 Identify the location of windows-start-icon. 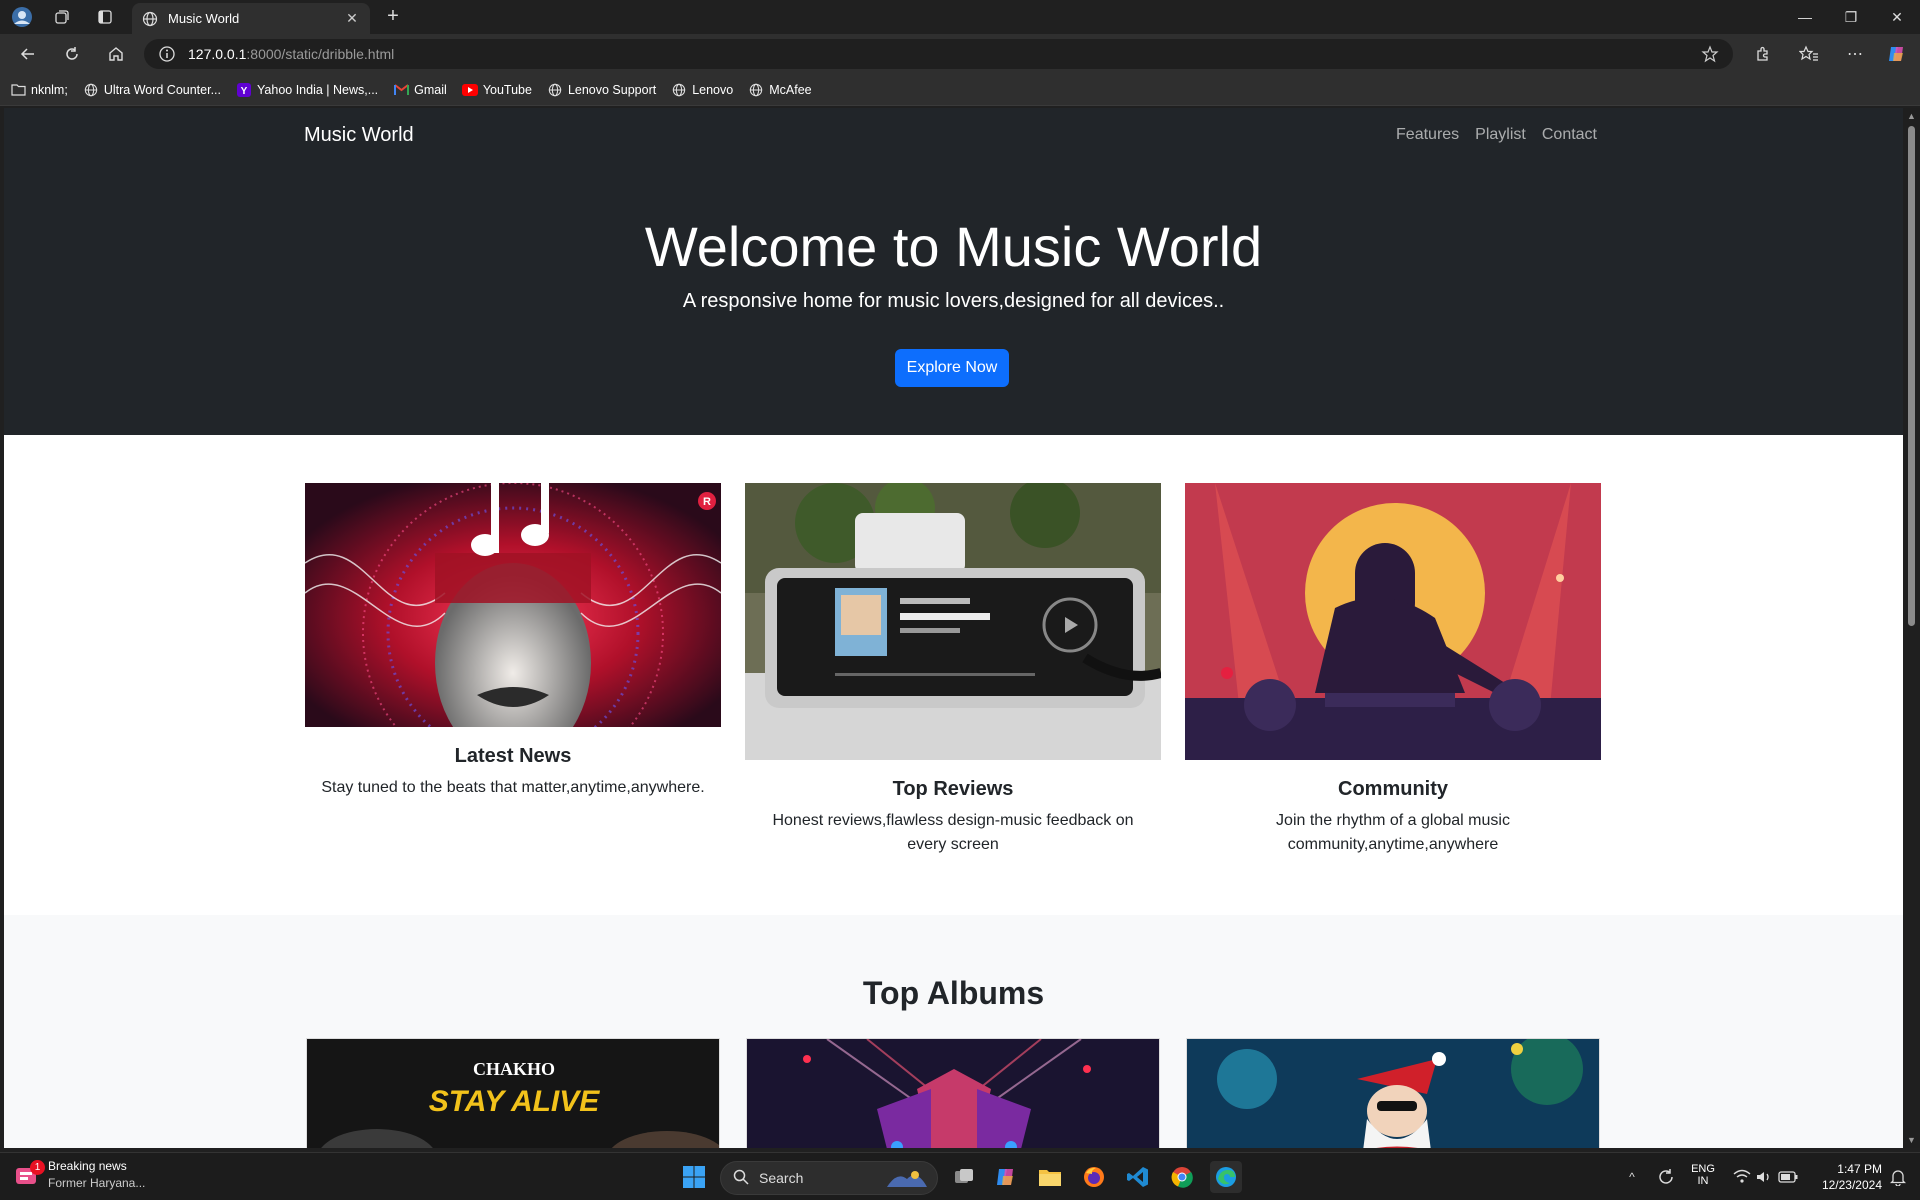
(694, 1177).